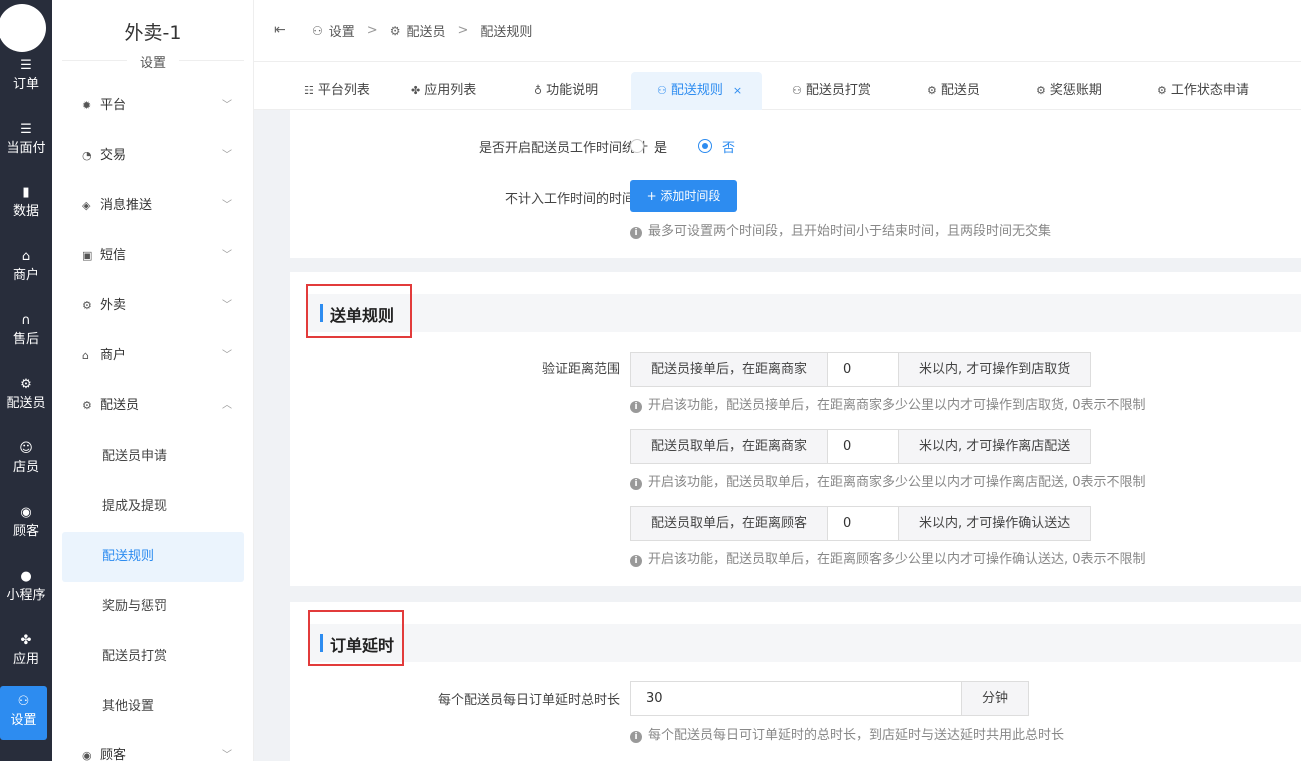 This screenshot has height=761, width=1301. I want to click on apps-icon: ✤, so click(416, 90).